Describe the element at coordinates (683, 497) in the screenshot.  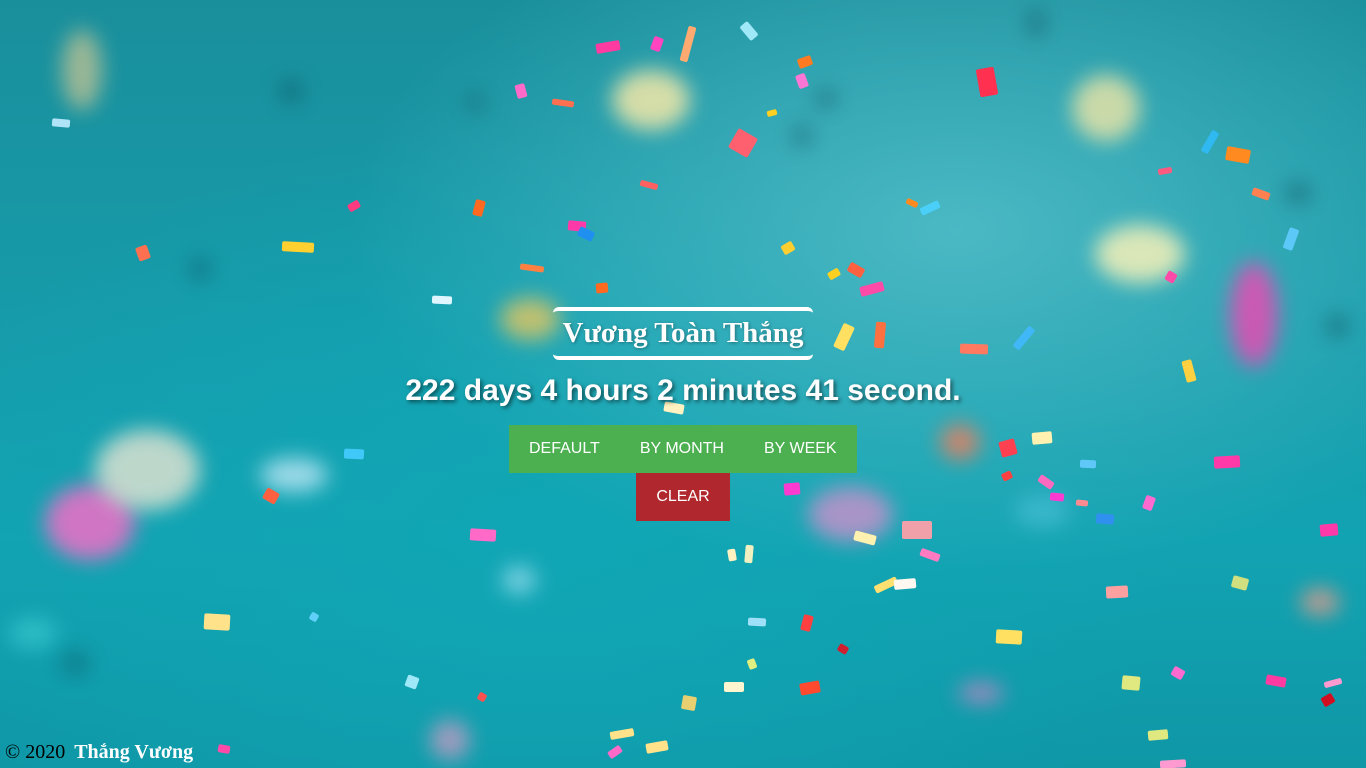
I see `clear-button: CLEAR` at that location.